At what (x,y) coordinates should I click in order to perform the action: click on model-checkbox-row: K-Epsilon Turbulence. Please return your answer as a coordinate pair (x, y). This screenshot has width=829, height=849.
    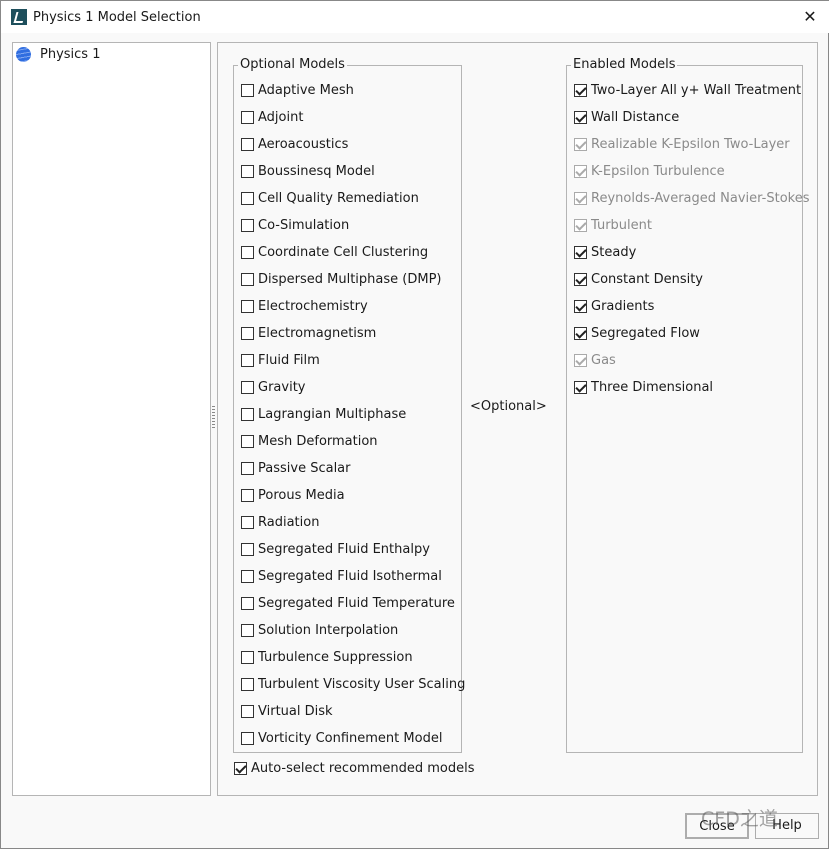
    Looking at the image, I should click on (649, 171).